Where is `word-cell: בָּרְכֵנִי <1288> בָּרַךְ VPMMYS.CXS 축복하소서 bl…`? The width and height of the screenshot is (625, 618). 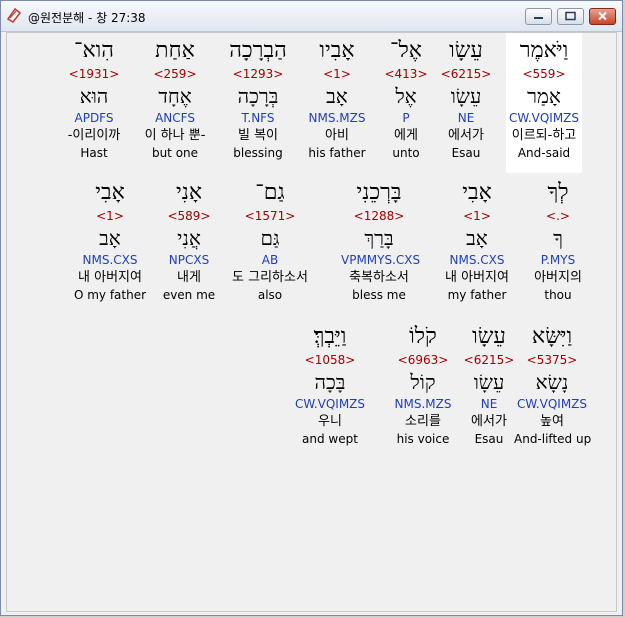
word-cell: בָּרְכֵנִי <1288> בָּרַךְ VPMMYS.CXS 축복하소서 bl… is located at coordinates (381, 239).